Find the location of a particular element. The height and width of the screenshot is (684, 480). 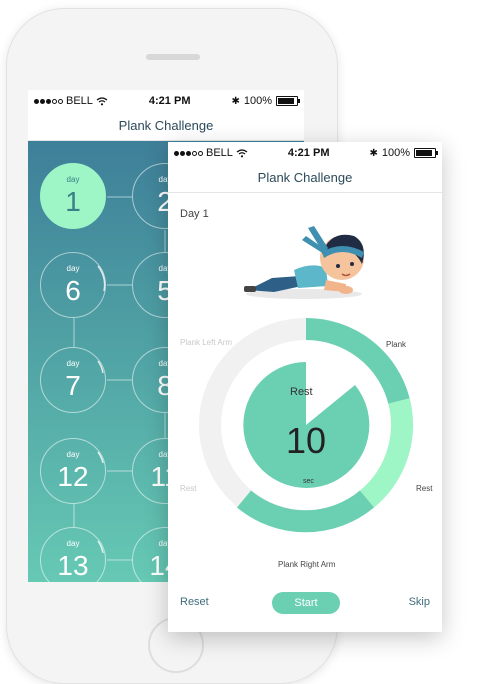

day-number: 1 is located at coordinates (73, 201).